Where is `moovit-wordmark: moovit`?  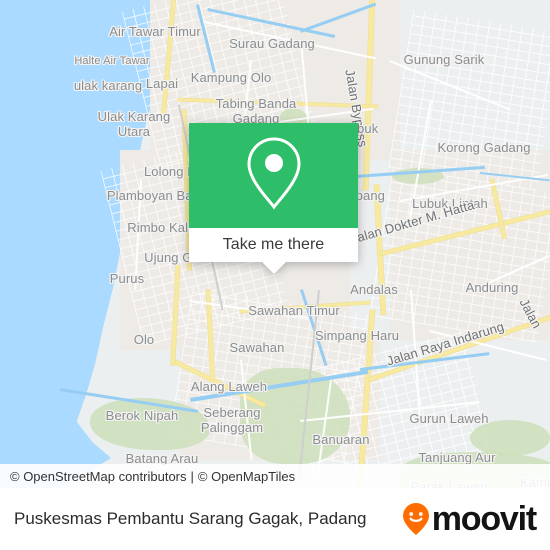
moovit-wordmark: moovit is located at coordinates (484, 519).